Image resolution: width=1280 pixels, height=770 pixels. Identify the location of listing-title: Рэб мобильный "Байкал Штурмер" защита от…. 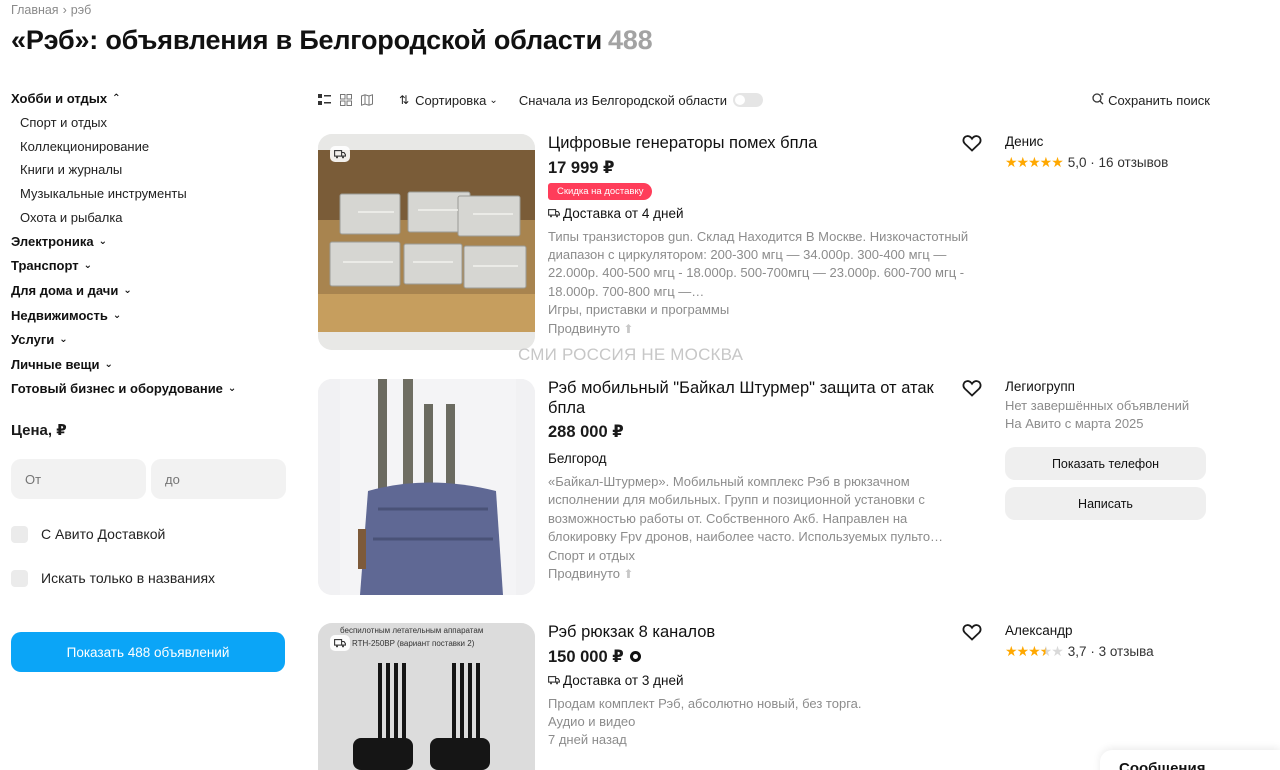
(753, 398).